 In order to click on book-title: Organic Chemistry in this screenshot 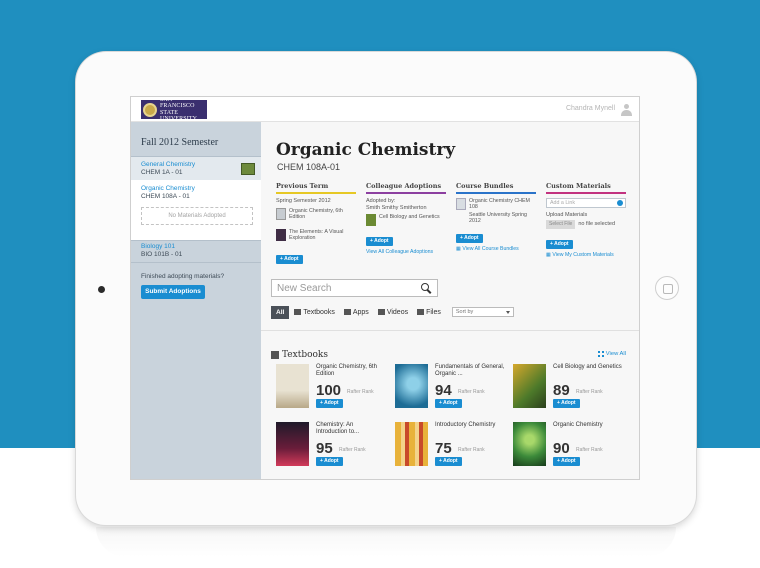, I will do `click(588, 425)`.